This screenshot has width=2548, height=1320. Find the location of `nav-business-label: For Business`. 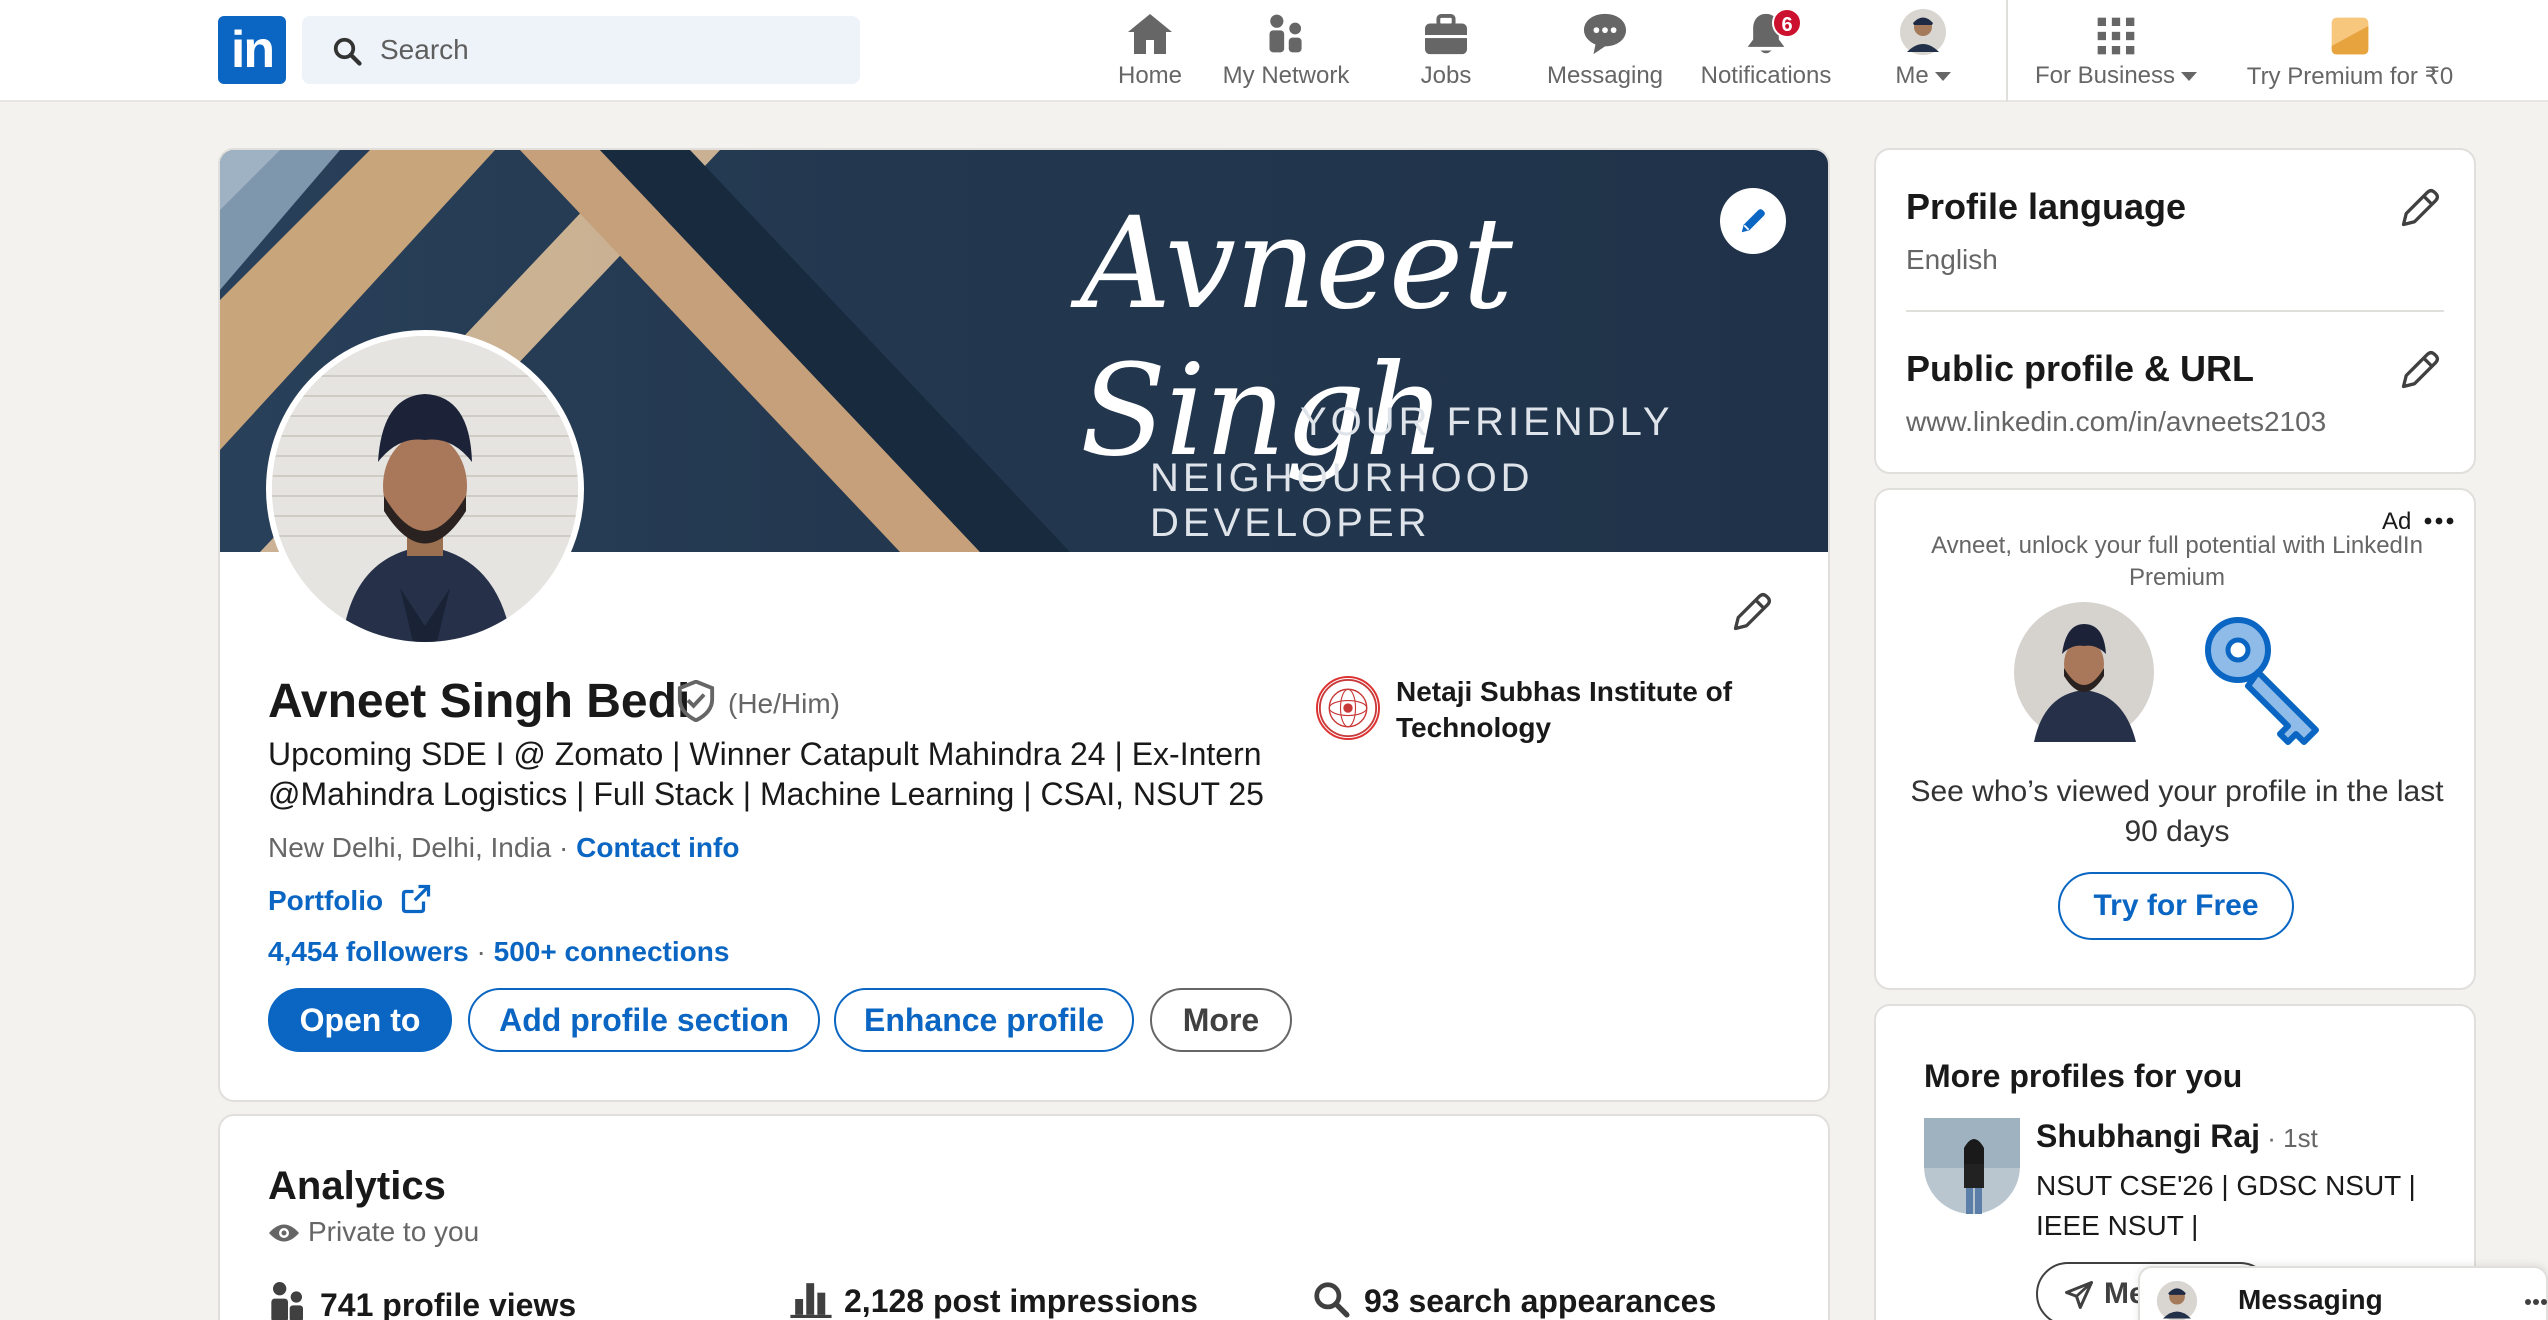

nav-business-label: For Business is located at coordinates (2116, 76).